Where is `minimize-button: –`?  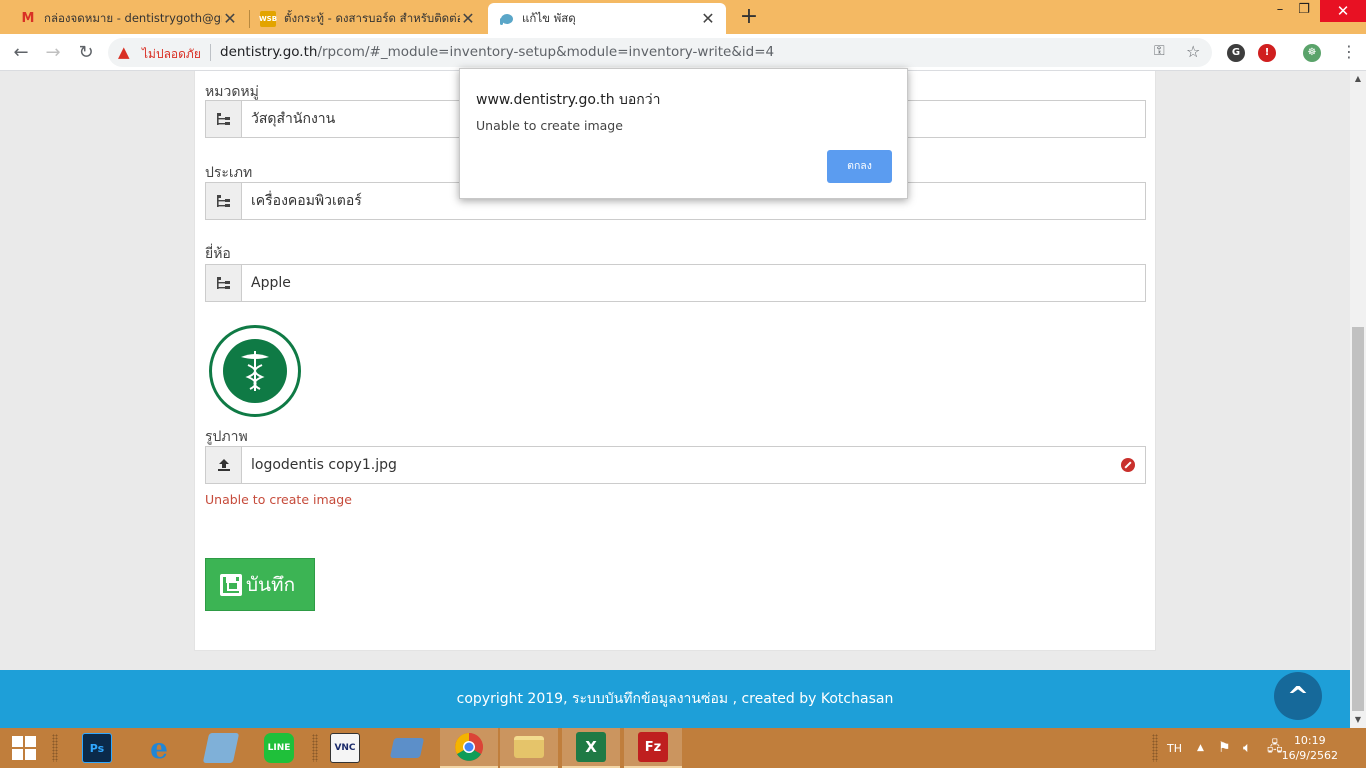 minimize-button: – is located at coordinates (1280, 11).